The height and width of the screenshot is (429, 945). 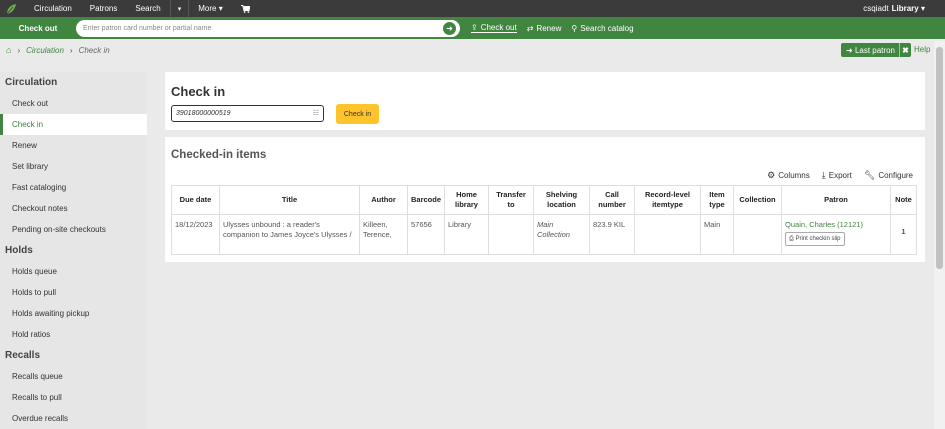 I want to click on tab-renew: ⇄ Renew, so click(x=544, y=28).